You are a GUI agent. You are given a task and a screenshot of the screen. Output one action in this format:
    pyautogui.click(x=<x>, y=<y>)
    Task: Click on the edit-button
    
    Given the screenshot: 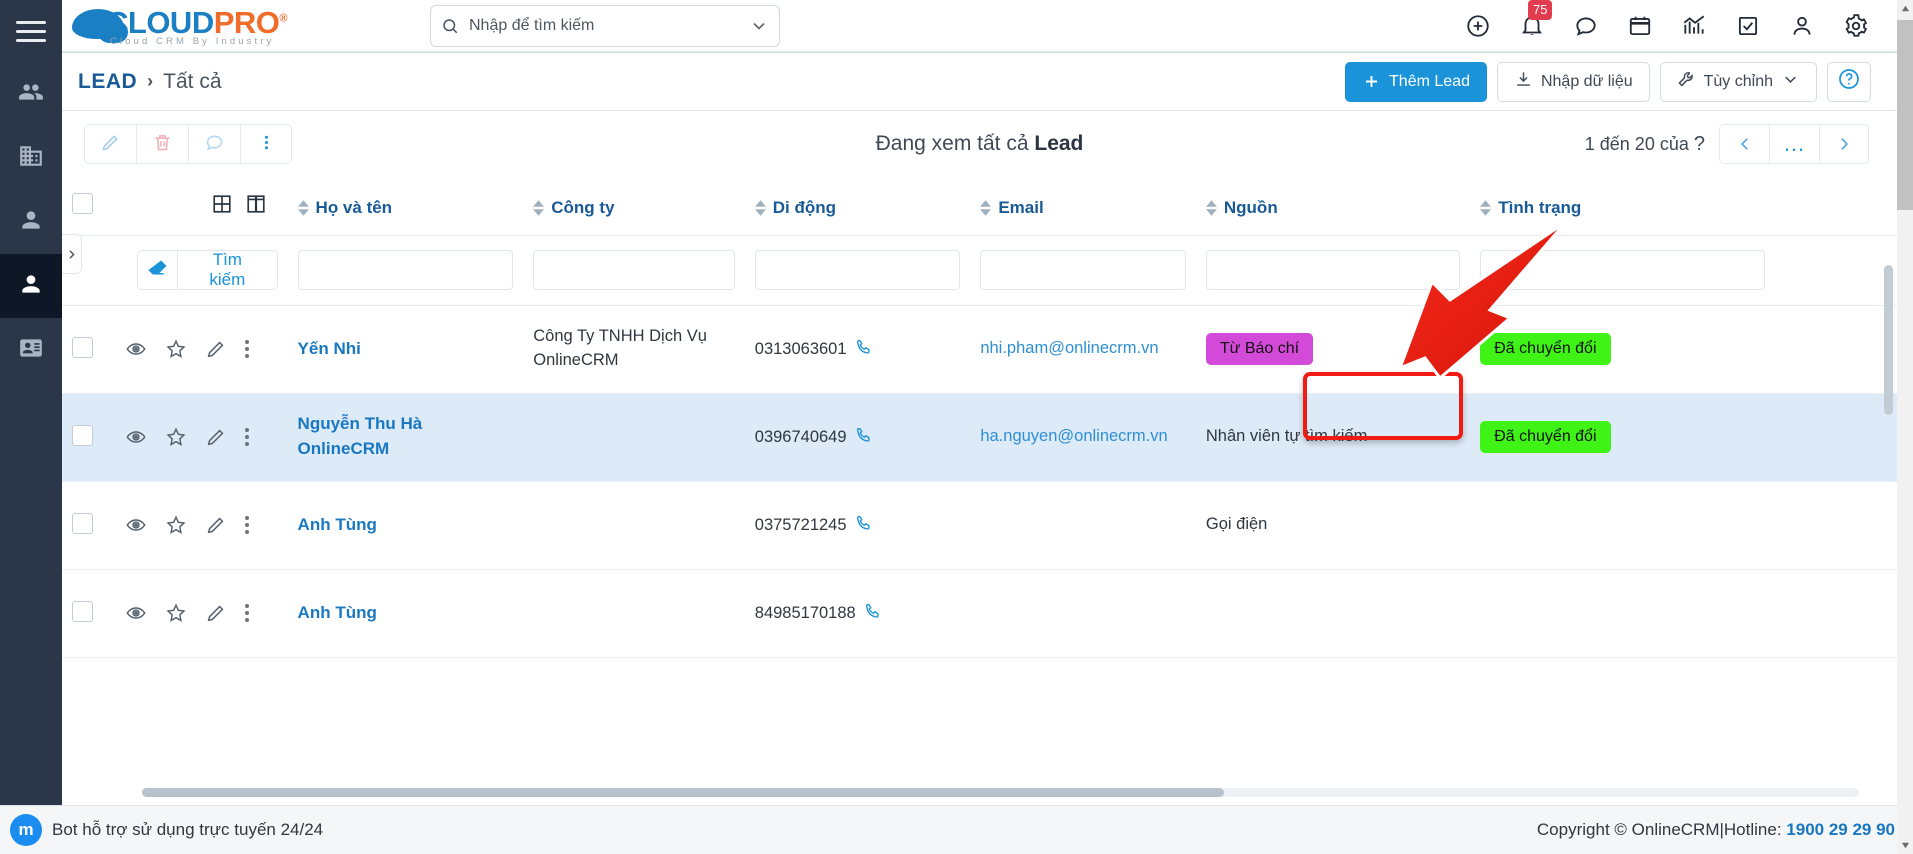 What is the action you would take?
    pyautogui.click(x=110, y=144)
    